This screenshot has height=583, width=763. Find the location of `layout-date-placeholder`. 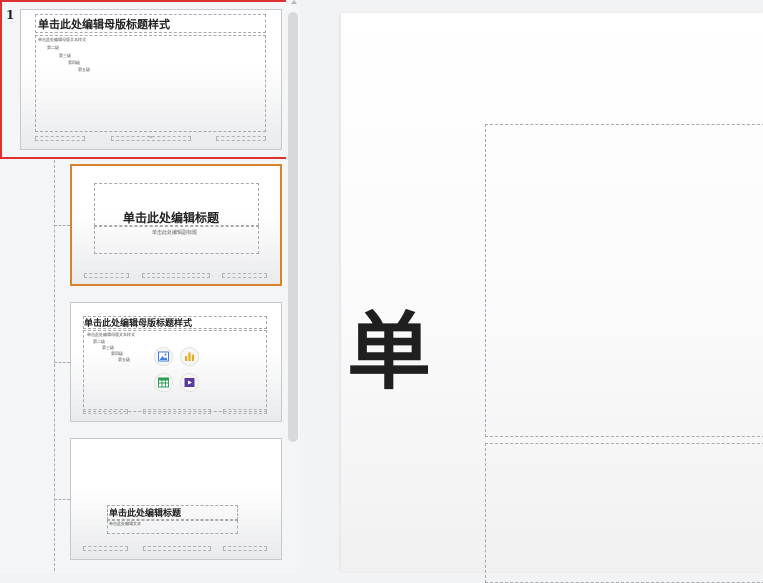

layout-date-placeholder is located at coordinates (106, 275).